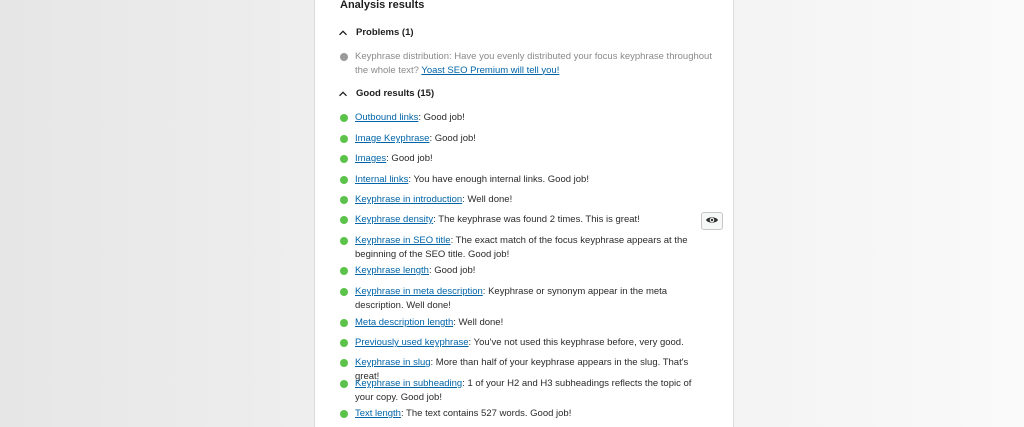 This screenshot has width=1024, height=427. Describe the element at coordinates (403, 240) in the screenshot. I see `result-link: Keyphrase in SEO title` at that location.